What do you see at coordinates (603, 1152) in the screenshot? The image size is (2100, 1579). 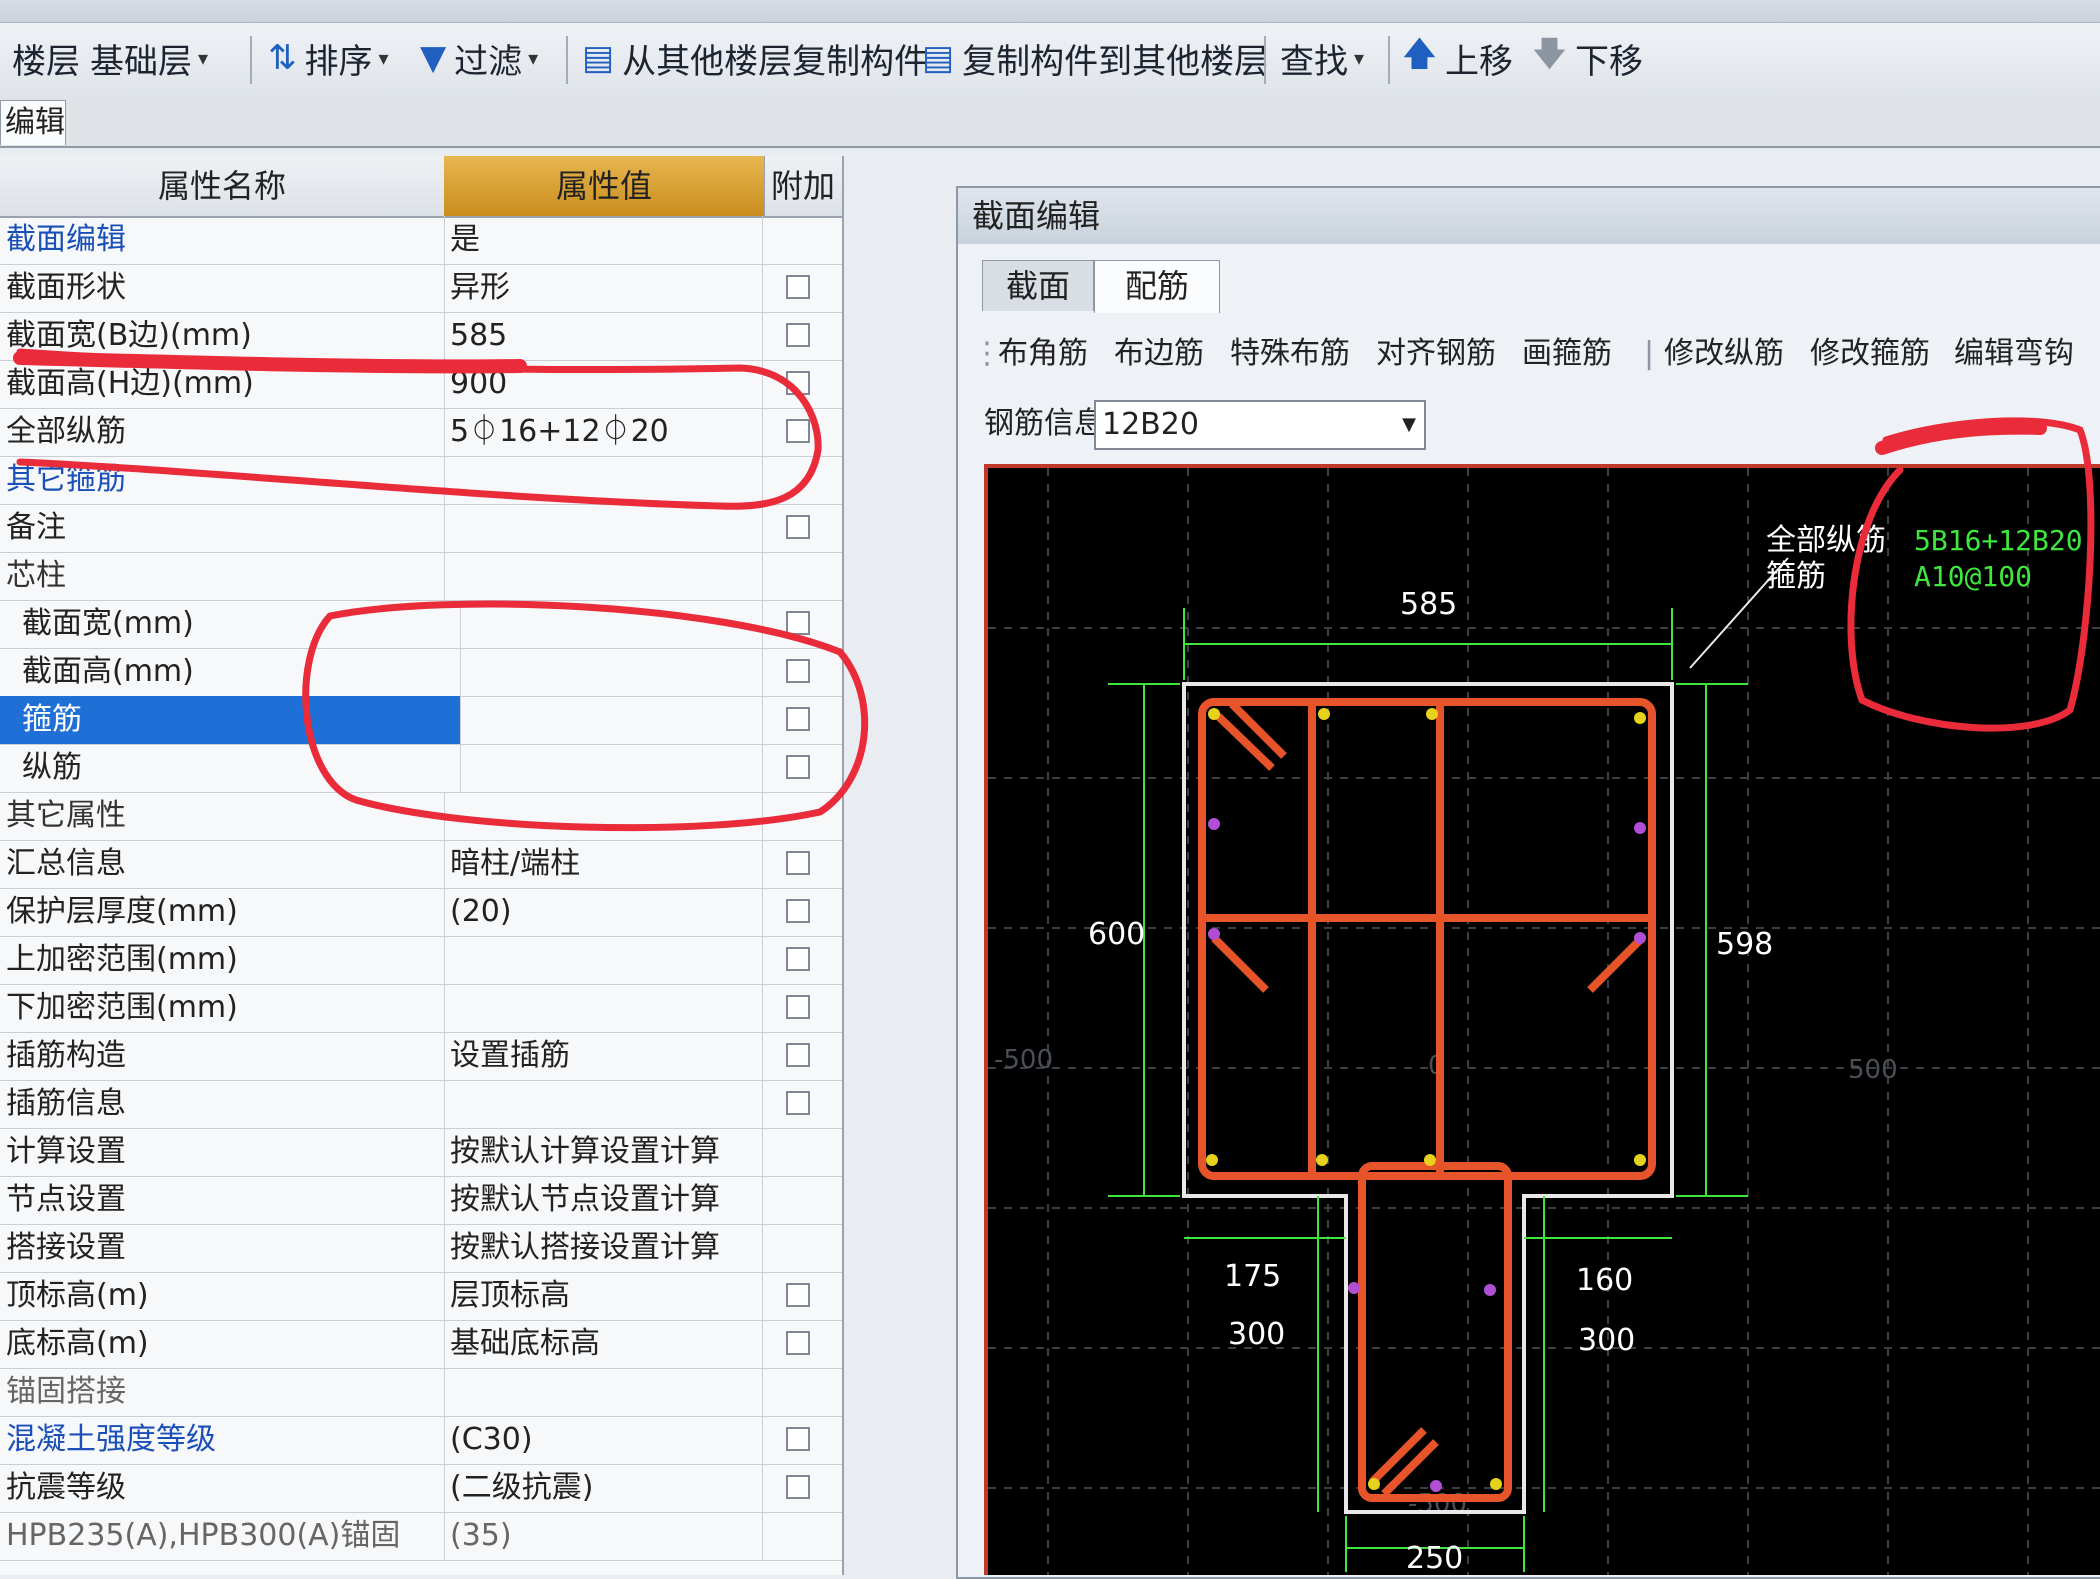 I see `property-value: 按默认计算设置计算` at bounding box center [603, 1152].